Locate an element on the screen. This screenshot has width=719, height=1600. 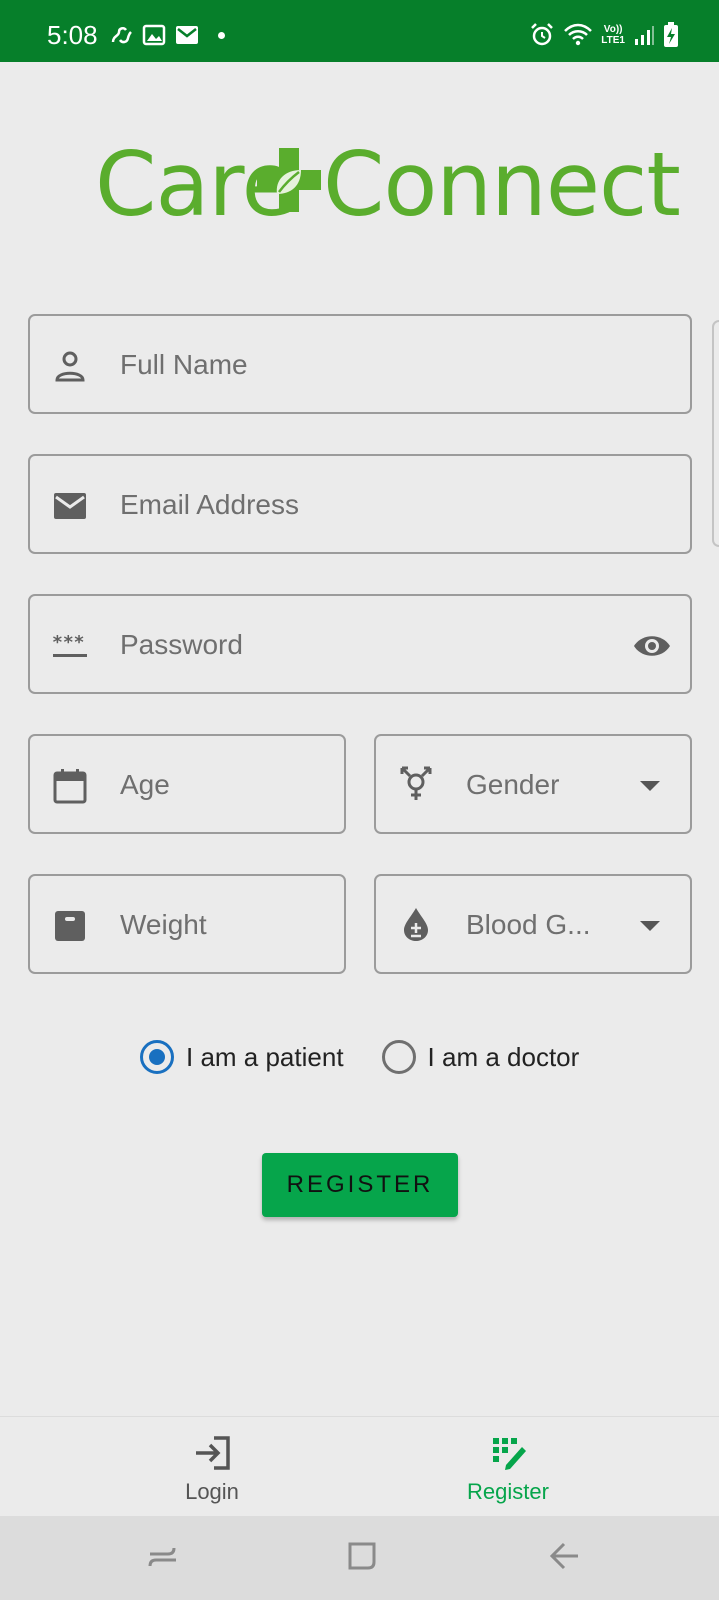
age-field: Age is located at coordinates (187, 784).